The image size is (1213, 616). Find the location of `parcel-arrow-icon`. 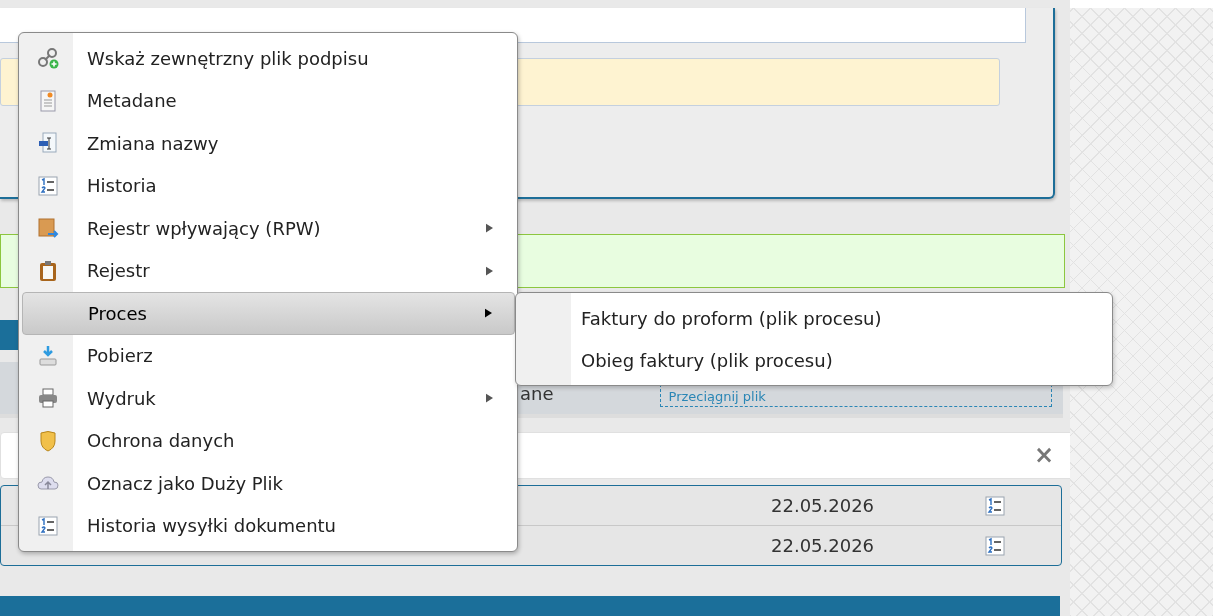

parcel-arrow-icon is located at coordinates (47, 228).